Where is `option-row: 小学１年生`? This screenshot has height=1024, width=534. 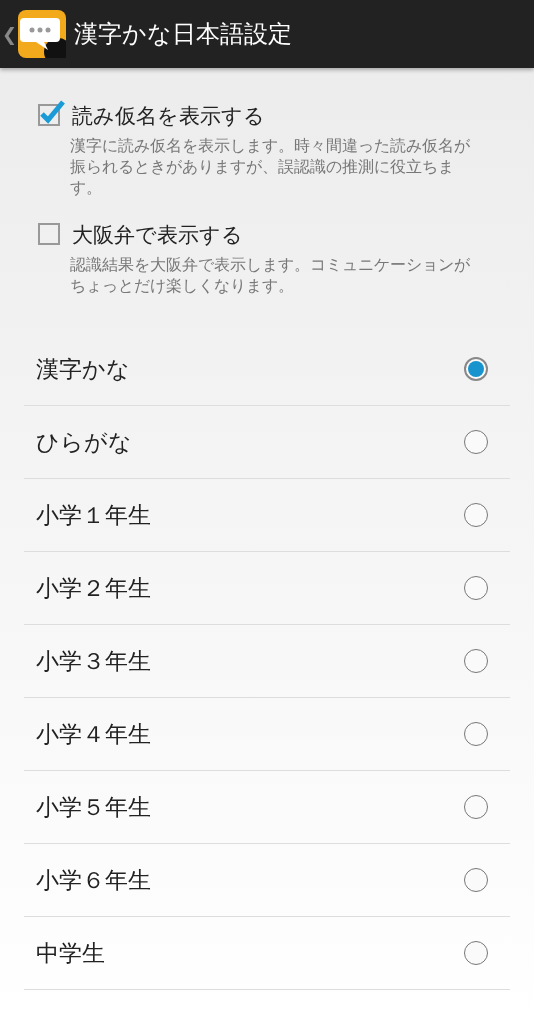 option-row: 小学１年生 is located at coordinates (267, 515).